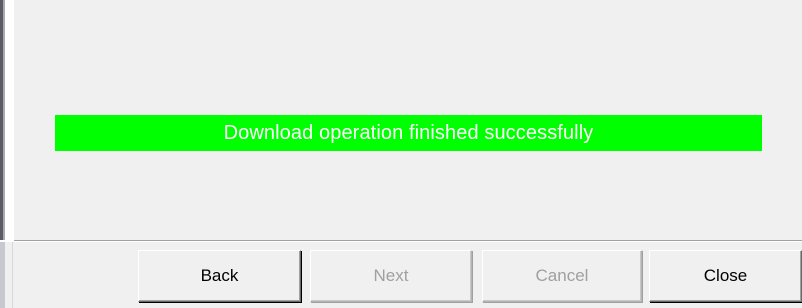 The height and width of the screenshot is (308, 802). Describe the element at coordinates (562, 276) in the screenshot. I see `cancel-button: Cancel` at that location.